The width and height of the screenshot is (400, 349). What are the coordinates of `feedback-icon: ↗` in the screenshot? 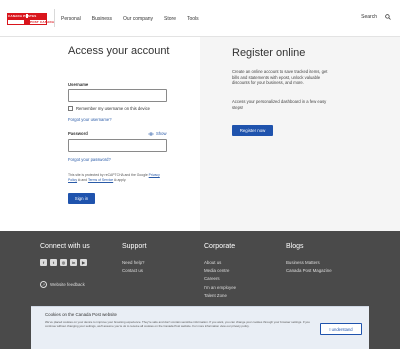 It's located at (43, 284).